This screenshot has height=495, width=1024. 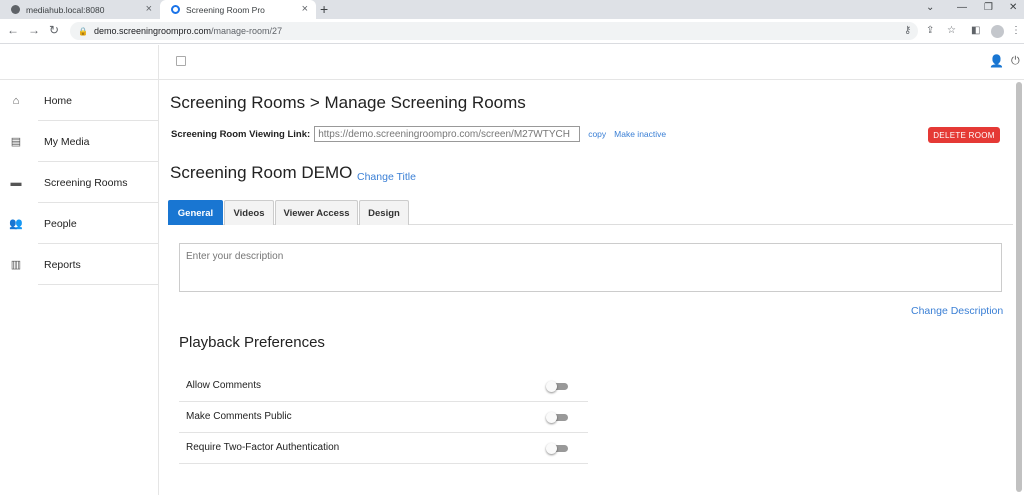 What do you see at coordinates (383, 386) in the screenshot?
I see `preference-row-allow-comments: Allow Comments` at bounding box center [383, 386].